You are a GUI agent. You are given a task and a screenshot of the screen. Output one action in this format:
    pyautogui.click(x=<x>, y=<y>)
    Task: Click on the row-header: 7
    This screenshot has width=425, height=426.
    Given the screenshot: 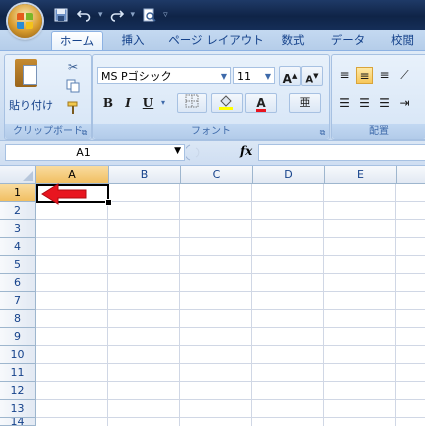 What is the action you would take?
    pyautogui.click(x=18, y=301)
    